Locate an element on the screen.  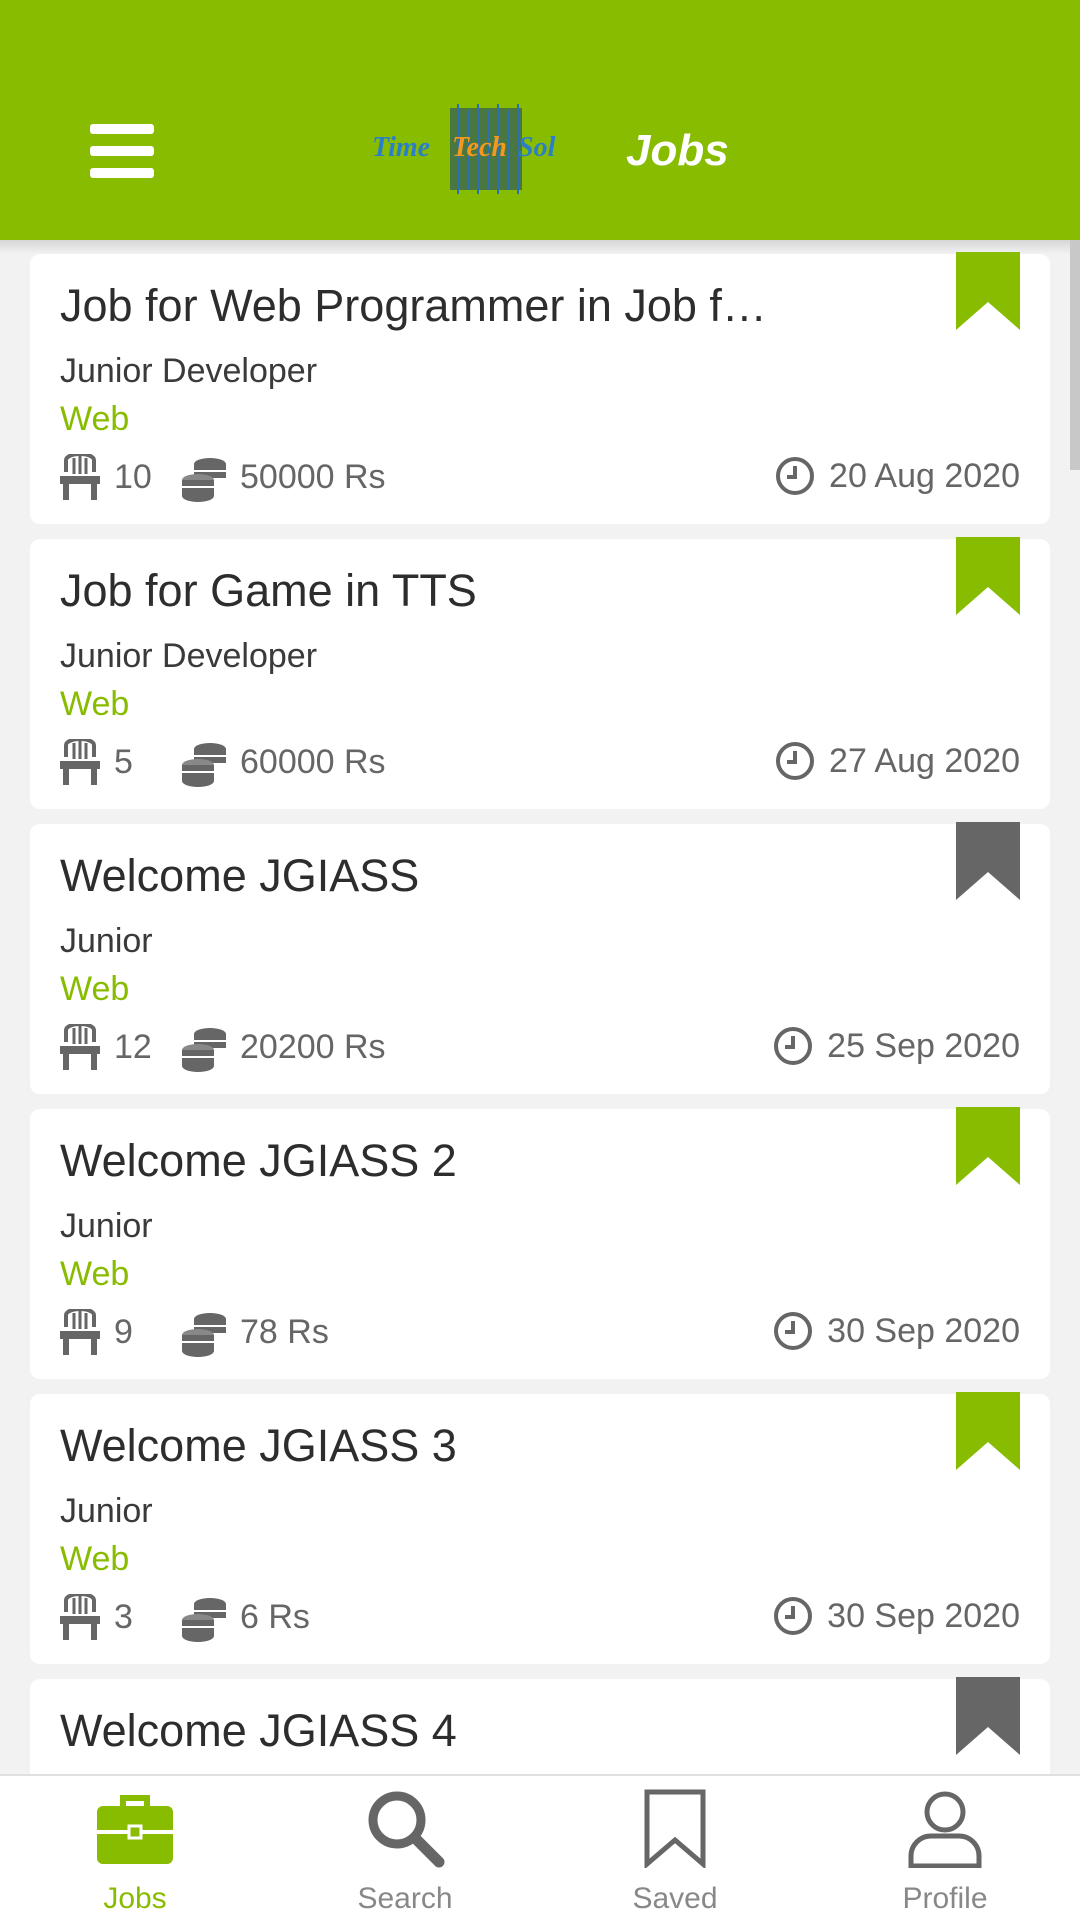
svg-text: Sol is located at coordinates (537, 147).